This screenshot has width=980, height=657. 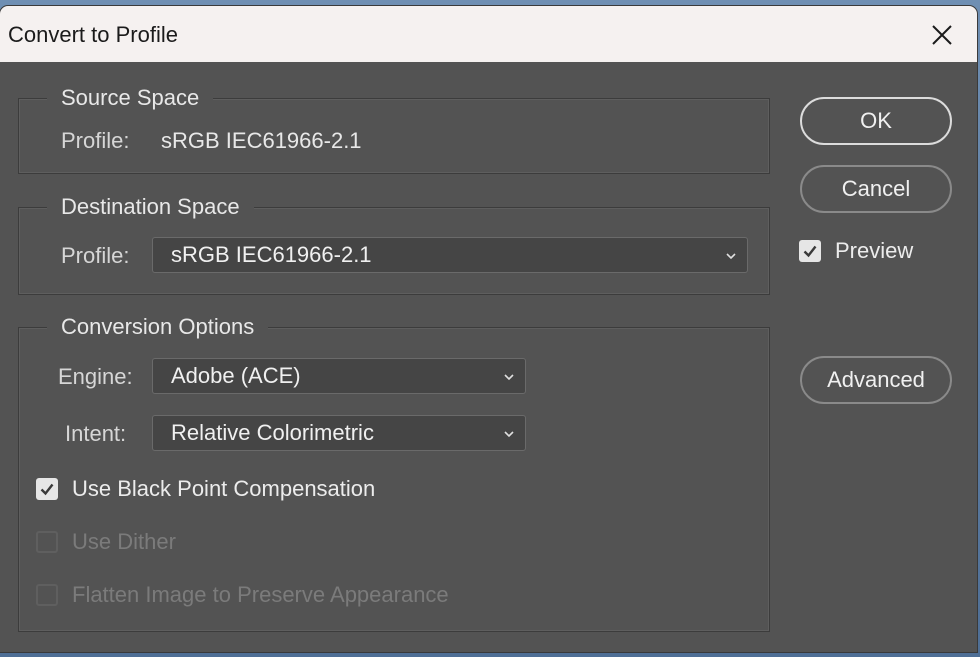 I want to click on use-dither-checkbox, so click(x=47, y=542).